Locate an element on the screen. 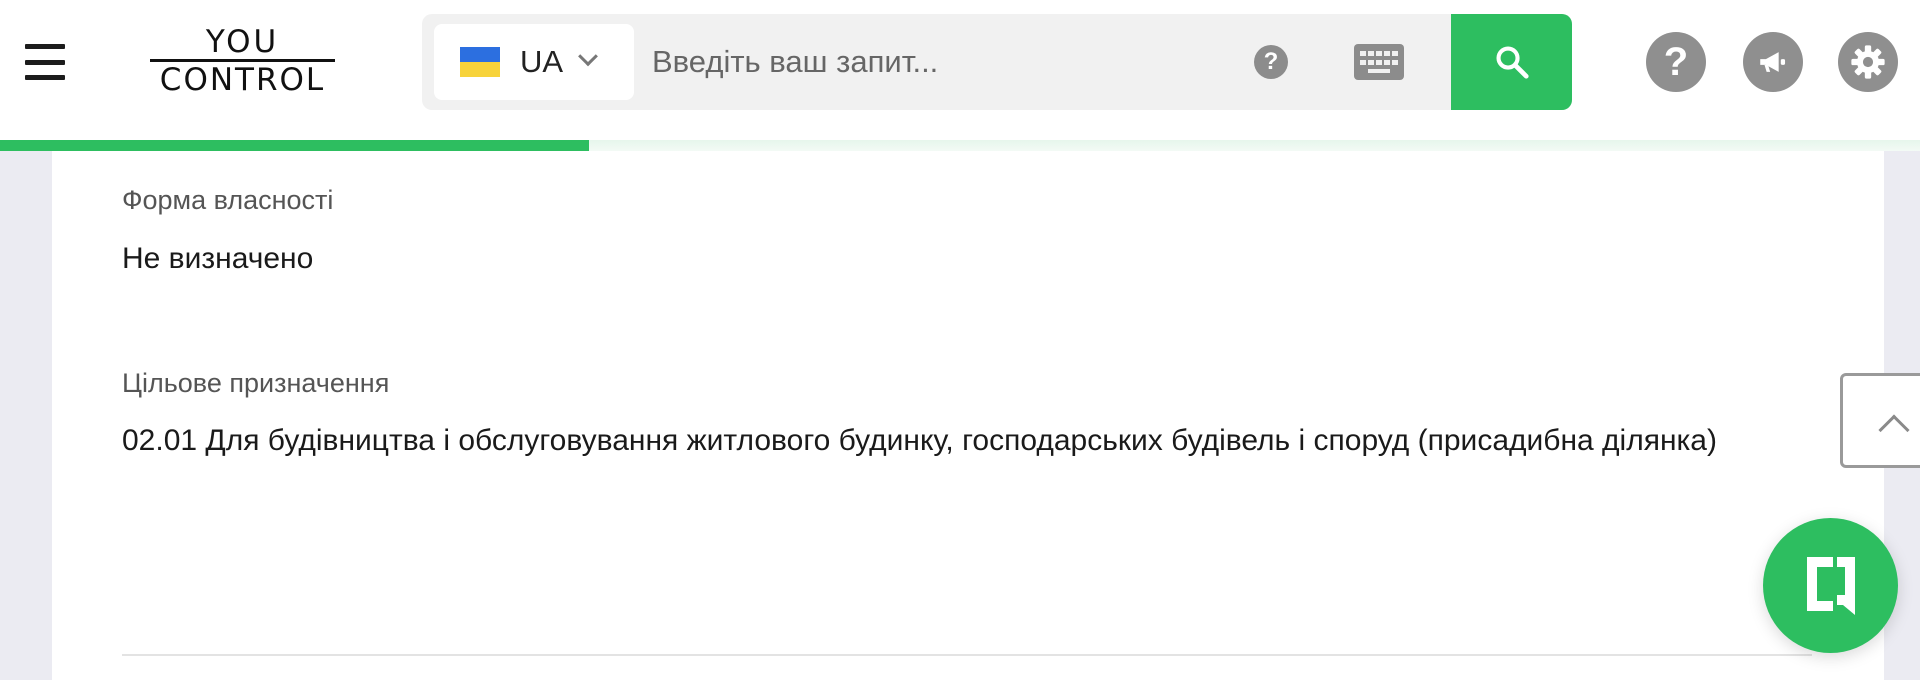  search-button is located at coordinates (1511, 62).